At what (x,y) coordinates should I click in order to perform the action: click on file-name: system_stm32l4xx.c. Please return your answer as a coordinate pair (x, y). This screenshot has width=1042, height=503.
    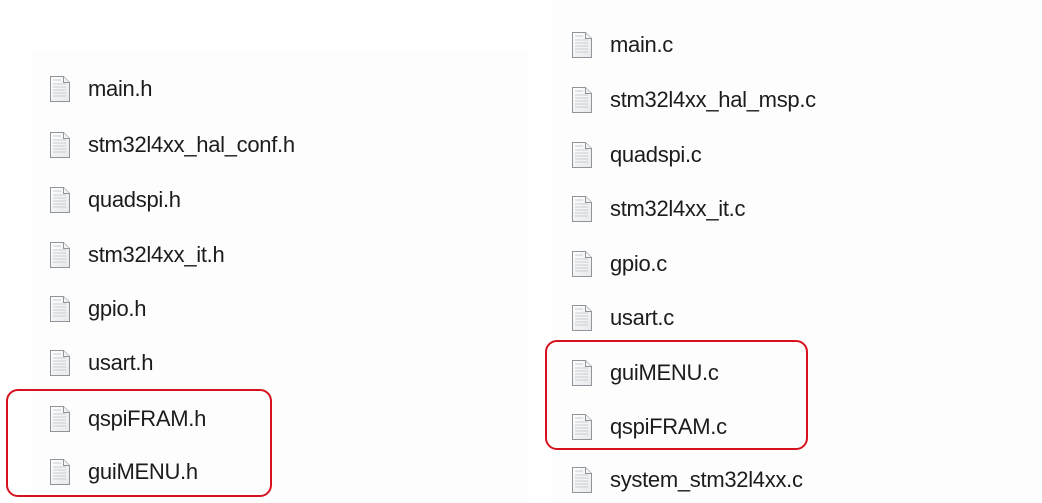
    Looking at the image, I should click on (706, 479).